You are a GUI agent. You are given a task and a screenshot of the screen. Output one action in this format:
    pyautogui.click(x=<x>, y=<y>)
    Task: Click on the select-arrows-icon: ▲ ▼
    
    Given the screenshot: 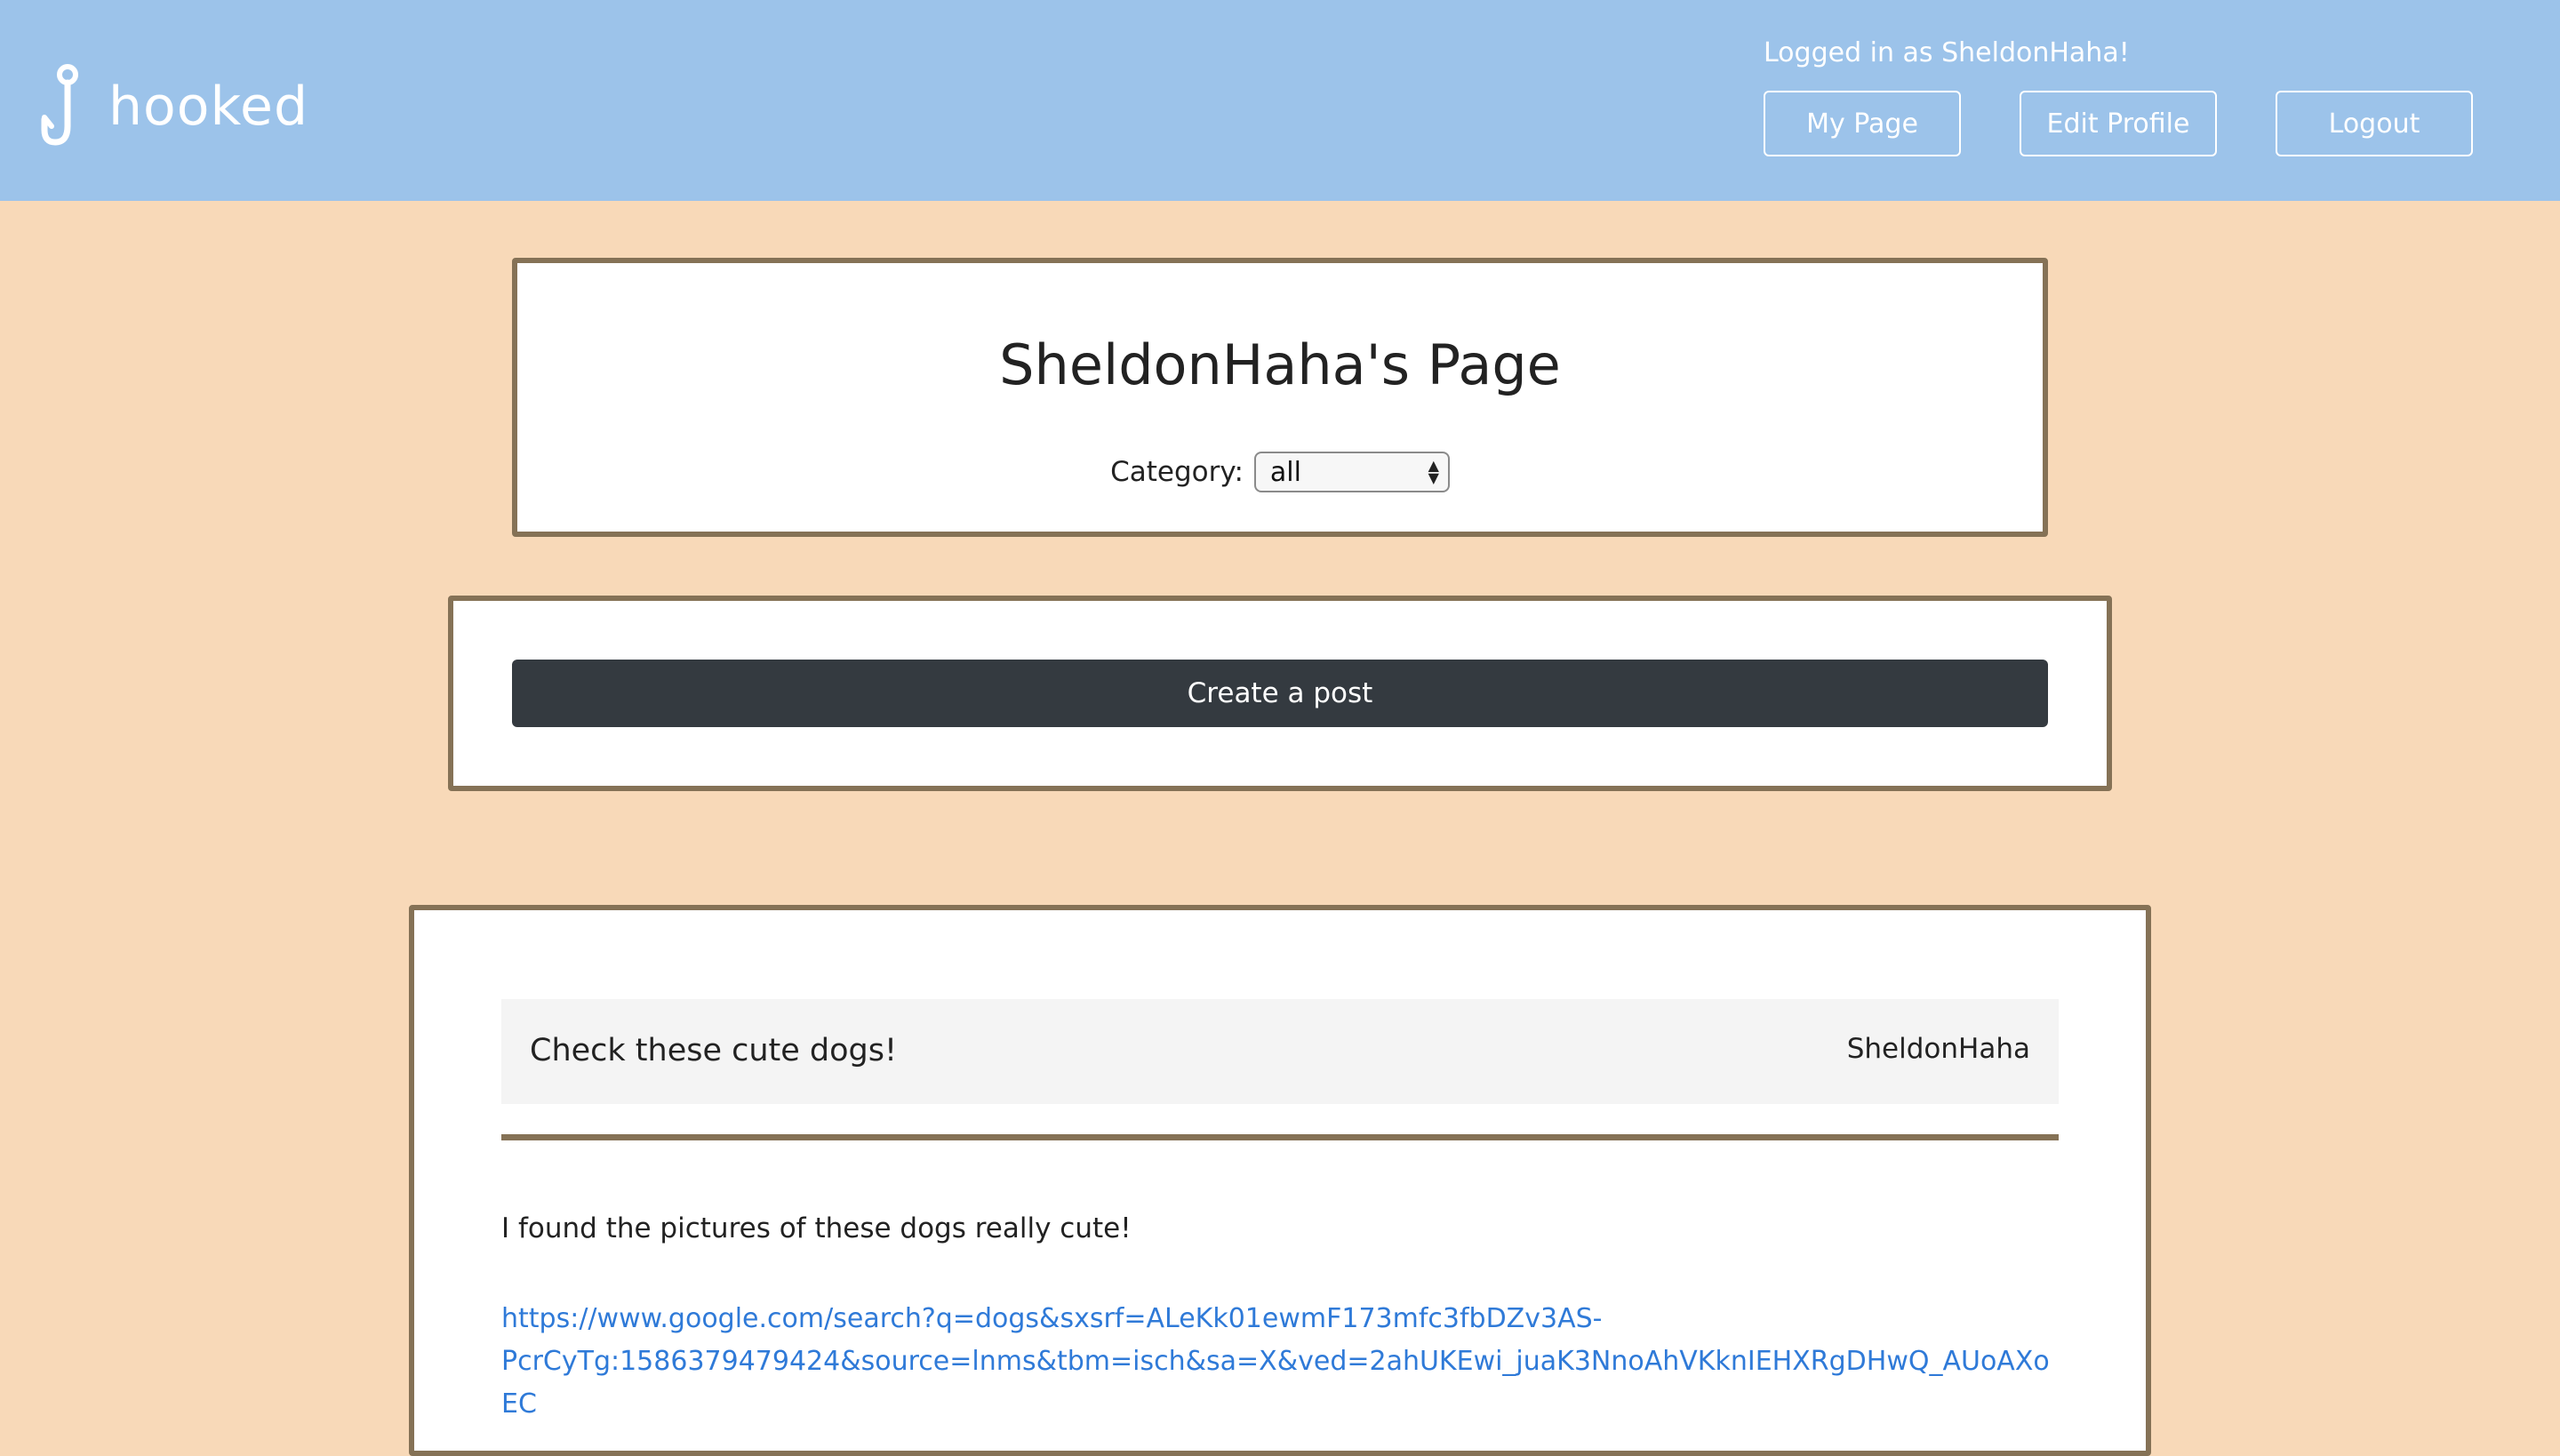 What is the action you would take?
    pyautogui.click(x=1433, y=471)
    